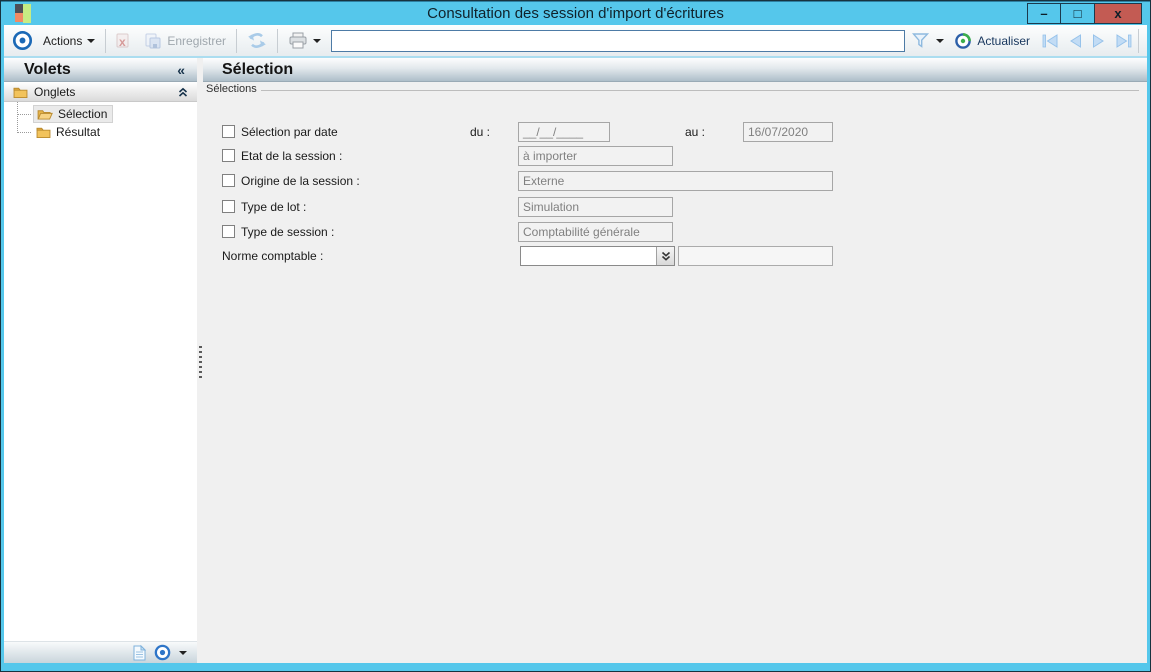 This screenshot has width=1151, height=672. I want to click on main-header: Sélection, so click(675, 70).